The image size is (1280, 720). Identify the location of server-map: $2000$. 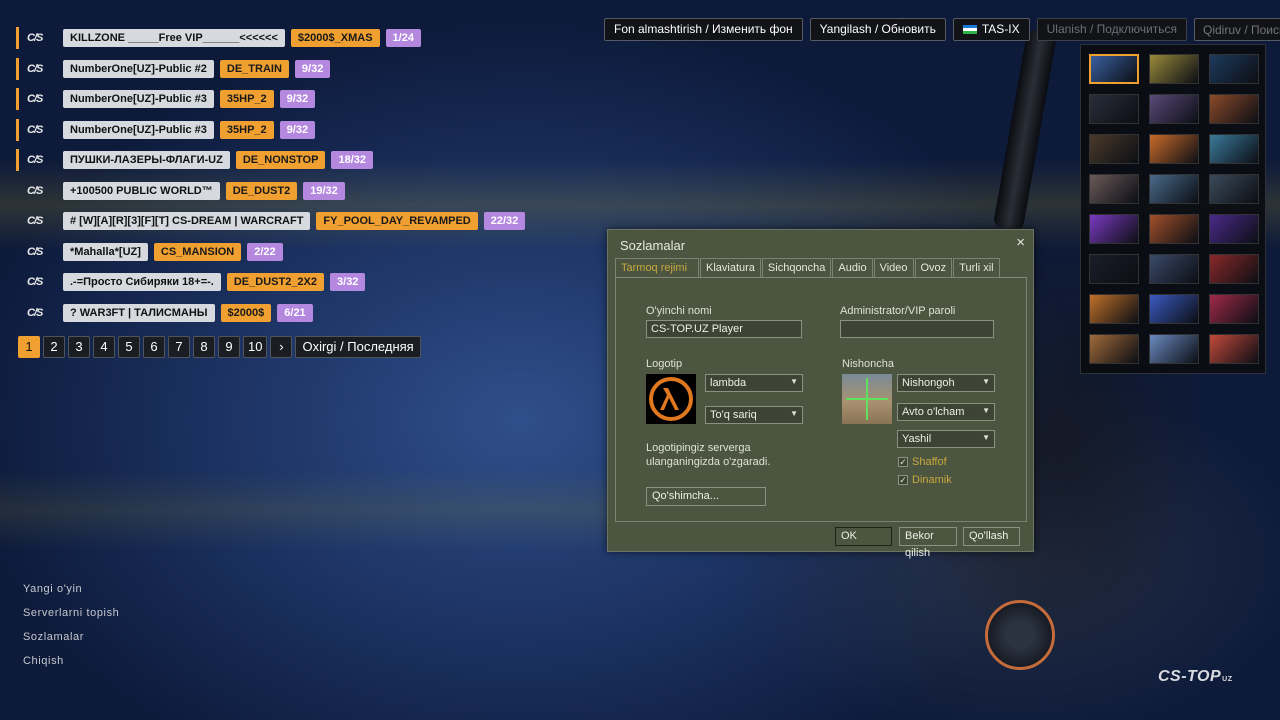
(246, 312).